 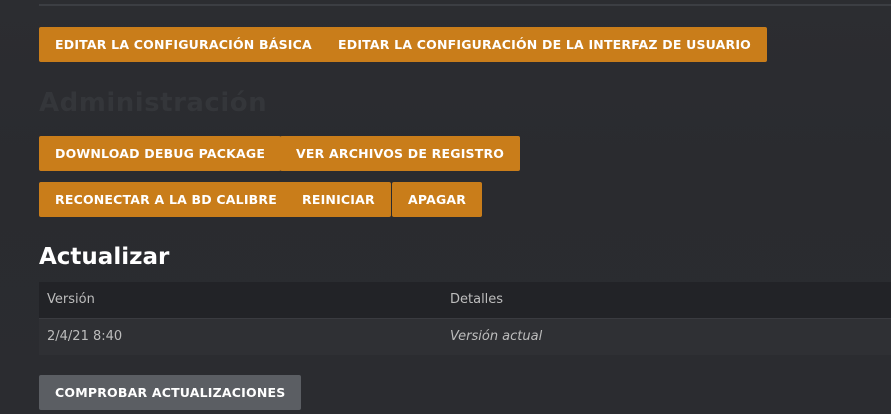 What do you see at coordinates (104, 257) in the screenshot?
I see `update-section-heading: Actualizar` at bounding box center [104, 257].